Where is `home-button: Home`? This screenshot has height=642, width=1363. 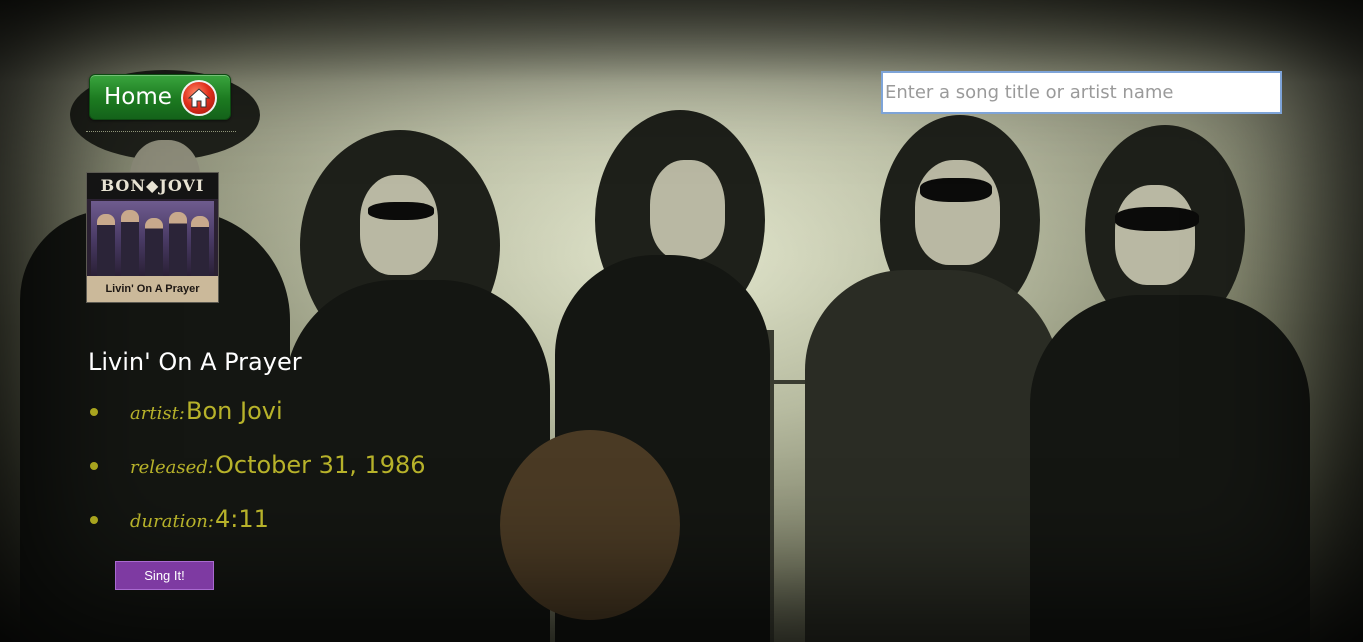 home-button: Home is located at coordinates (160, 97).